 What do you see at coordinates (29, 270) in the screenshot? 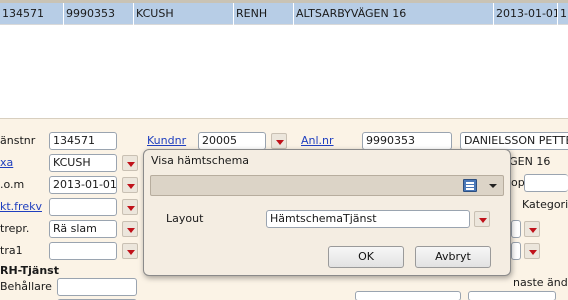
I see `section-heading: RH-Tjänst` at bounding box center [29, 270].